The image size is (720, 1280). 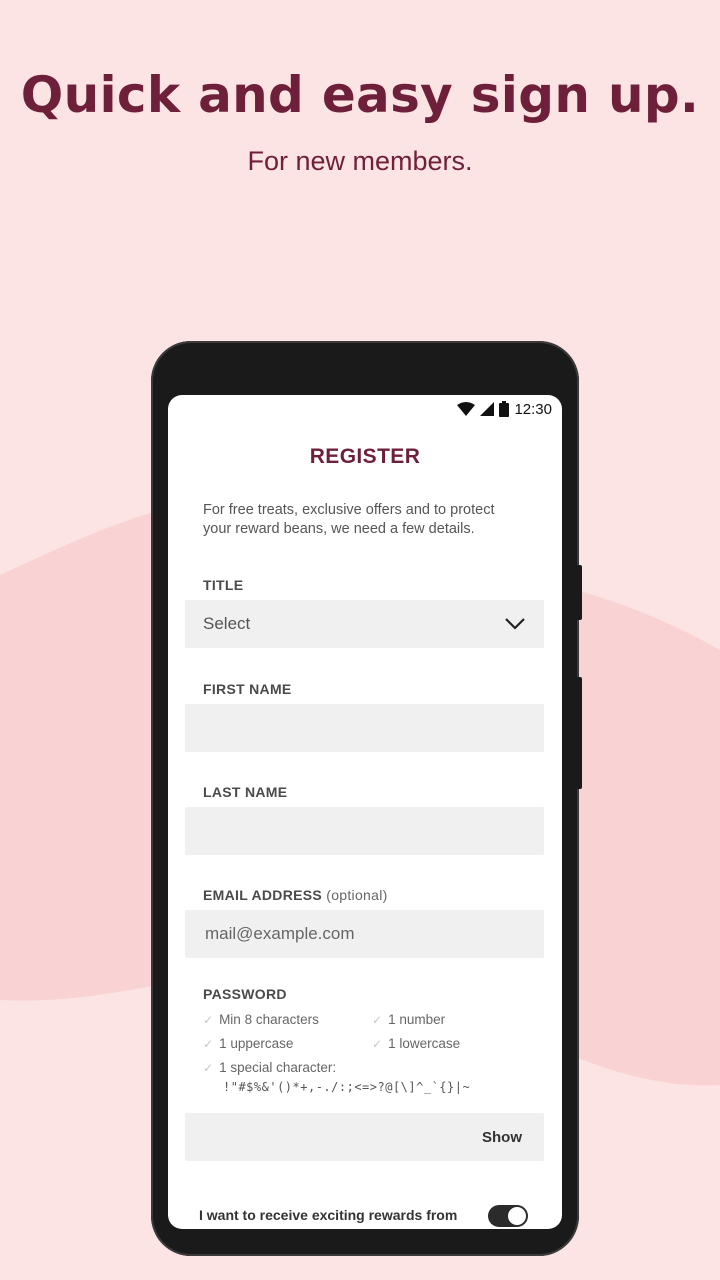 I want to click on title-select-value: Select, so click(x=227, y=623).